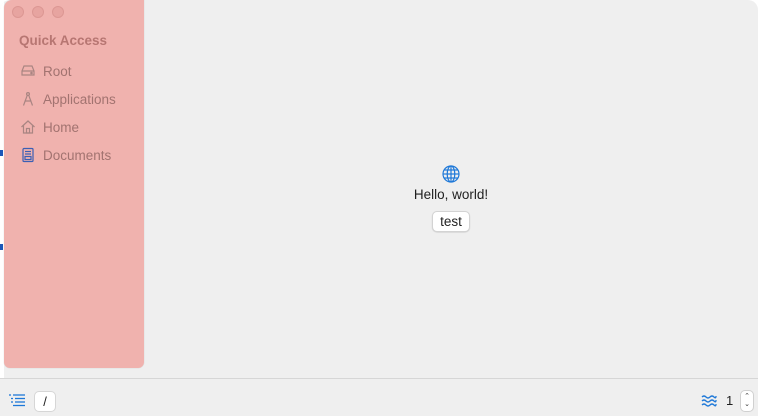 This screenshot has height=416, width=758. I want to click on sidebar-item-applications: Applications, so click(79, 99).